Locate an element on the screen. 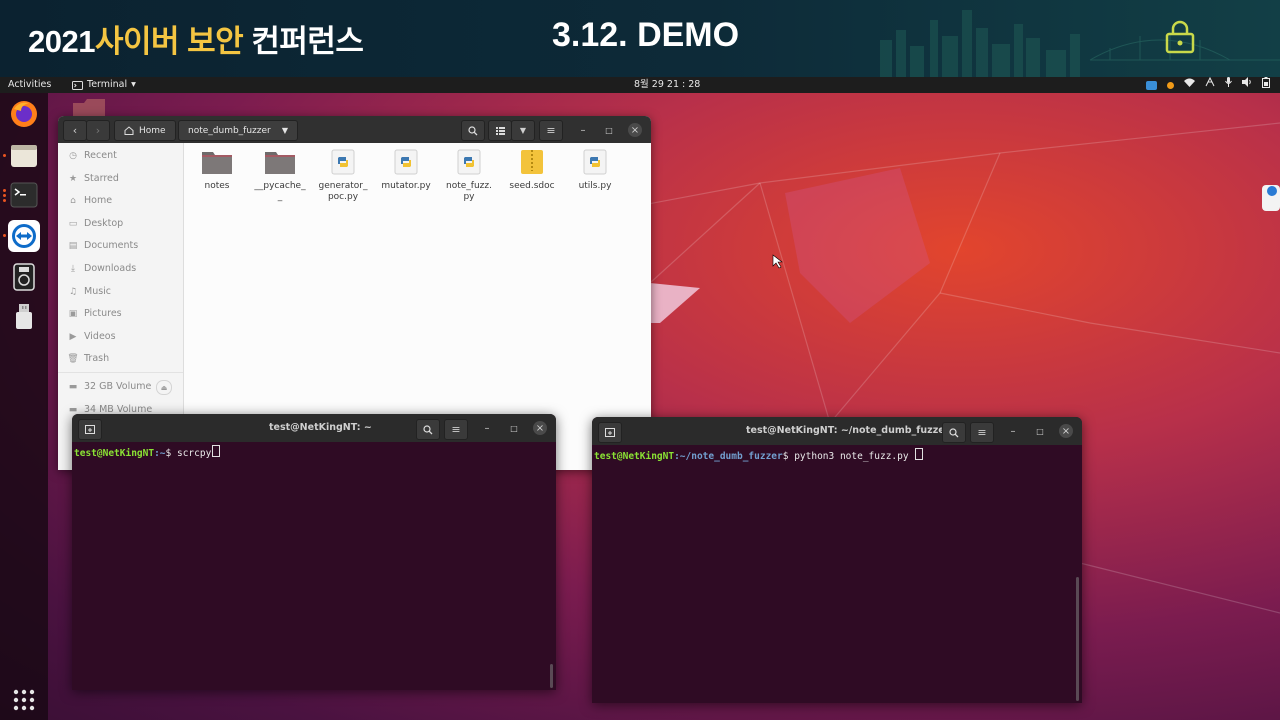 The image size is (1280, 720). sidebar-item-label: Recent is located at coordinates (100, 155).